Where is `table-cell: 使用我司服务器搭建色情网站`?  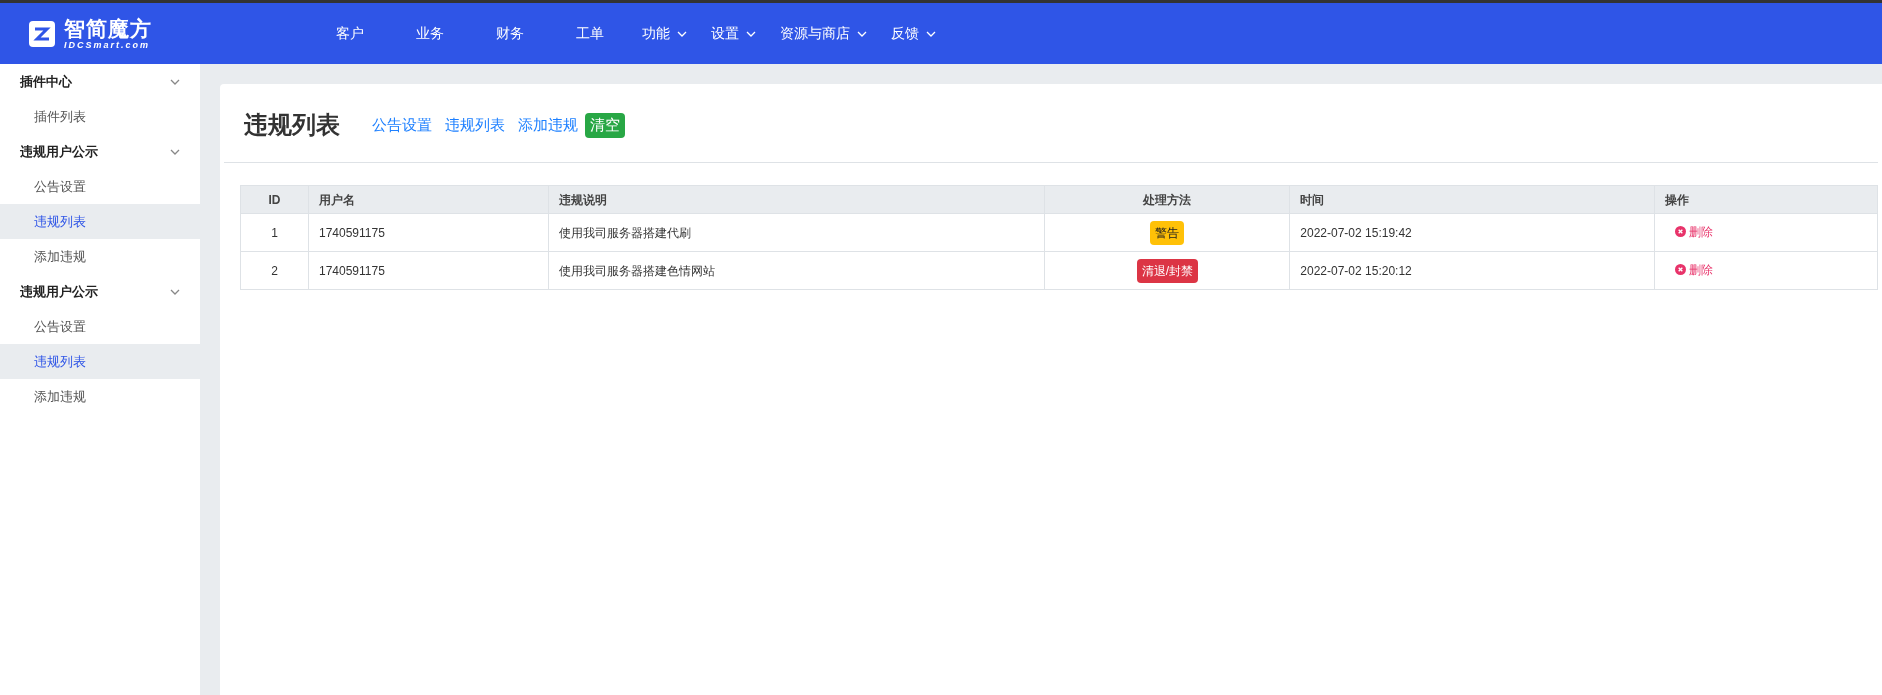 table-cell: 使用我司服务器搭建色情网站 is located at coordinates (796, 270).